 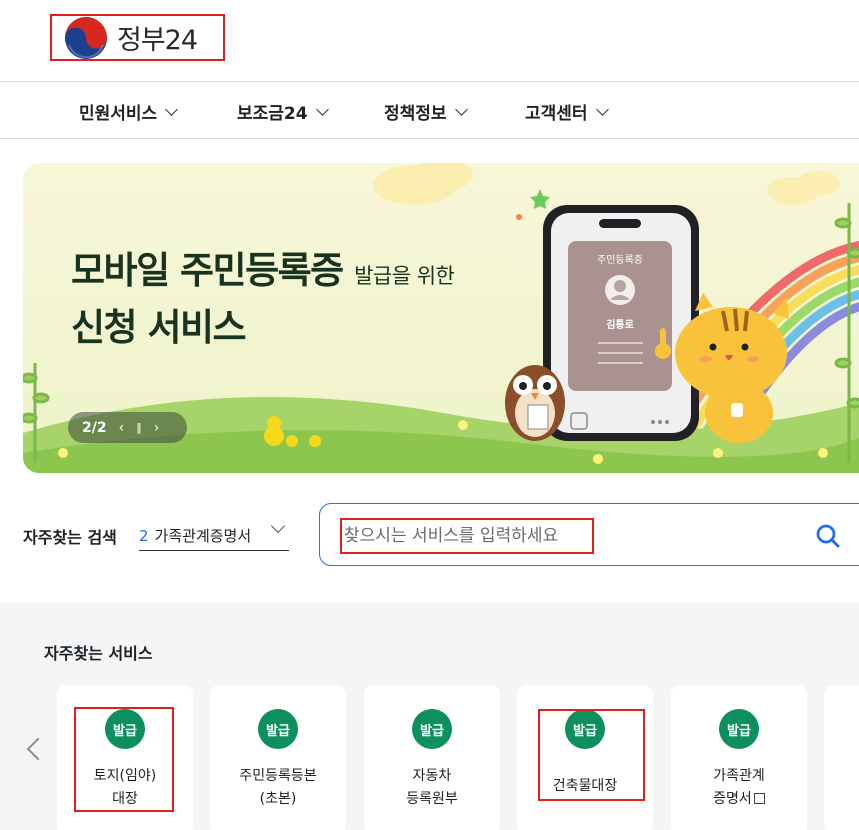 I want to click on service-label: 자동차 등록원부, so click(x=432, y=788).